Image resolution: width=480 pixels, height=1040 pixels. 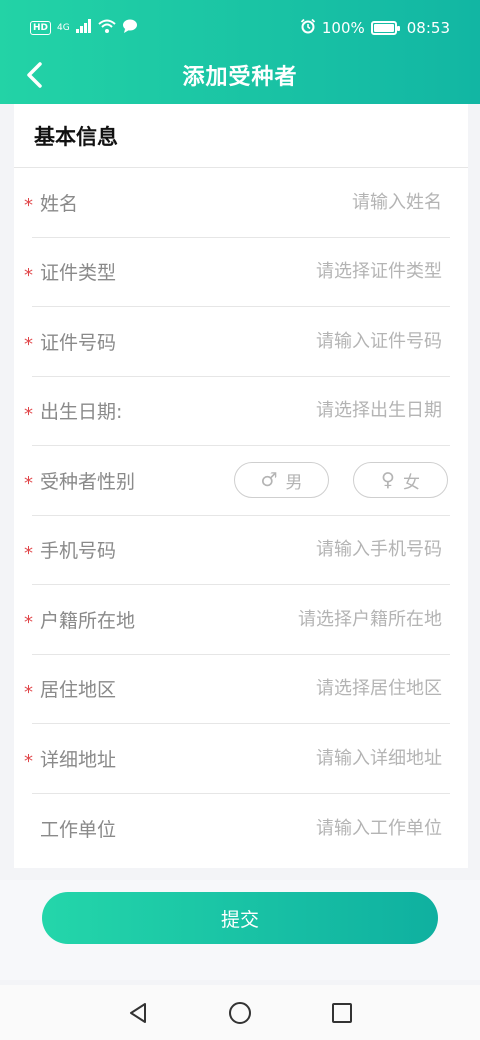 I want to click on system-back-button, so click(x=138, y=1013).